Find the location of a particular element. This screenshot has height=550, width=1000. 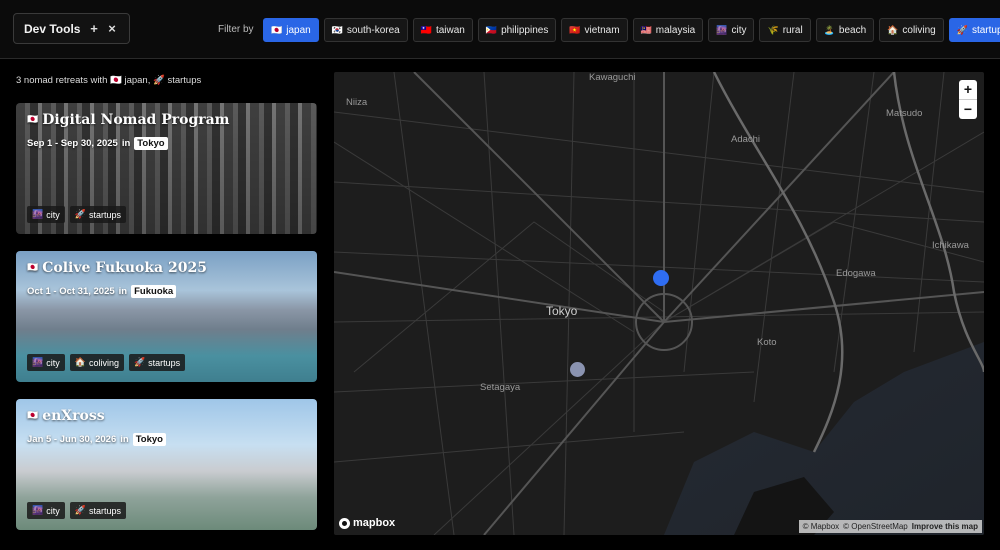

filter-chip-label: vietnam is located at coordinates (602, 30).